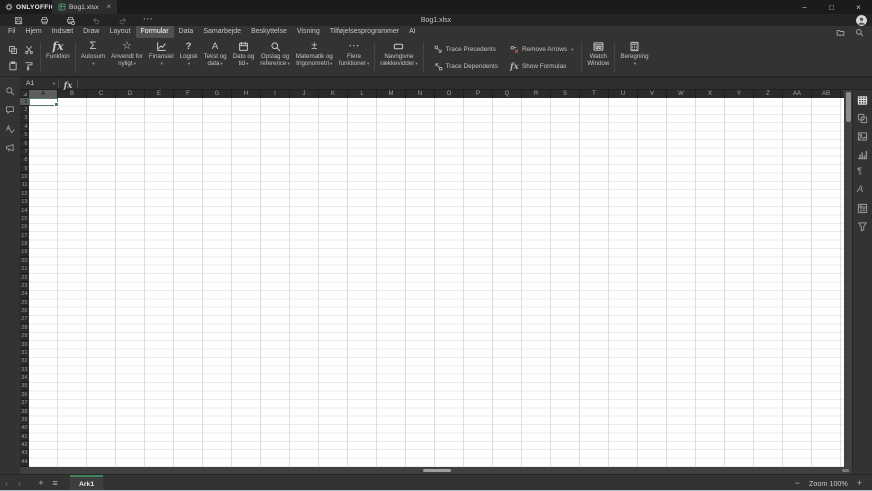 The image size is (872, 491). Describe the element at coordinates (127, 57) in the screenshot. I see `anvendt-for-nyligt-button: ☆ Anvendt for nyligt▾` at that location.